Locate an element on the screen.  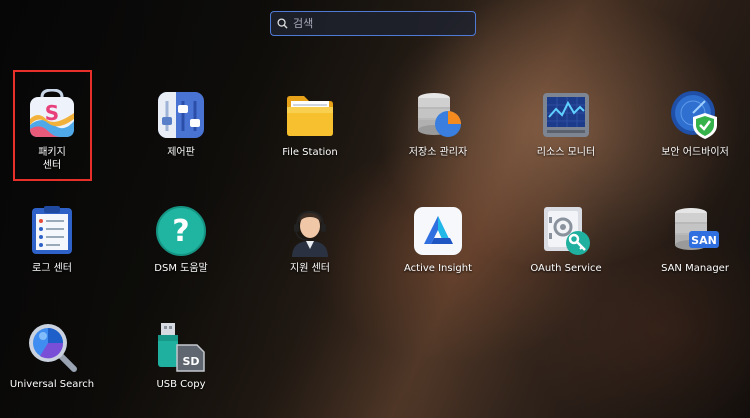
app-label: 패키지 센터 is located at coordinates (52, 159).